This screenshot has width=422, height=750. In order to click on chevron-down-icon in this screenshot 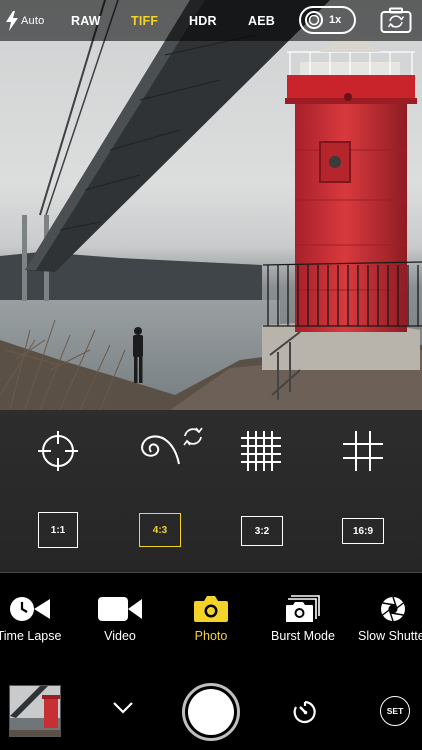, I will do `click(123, 708)`.